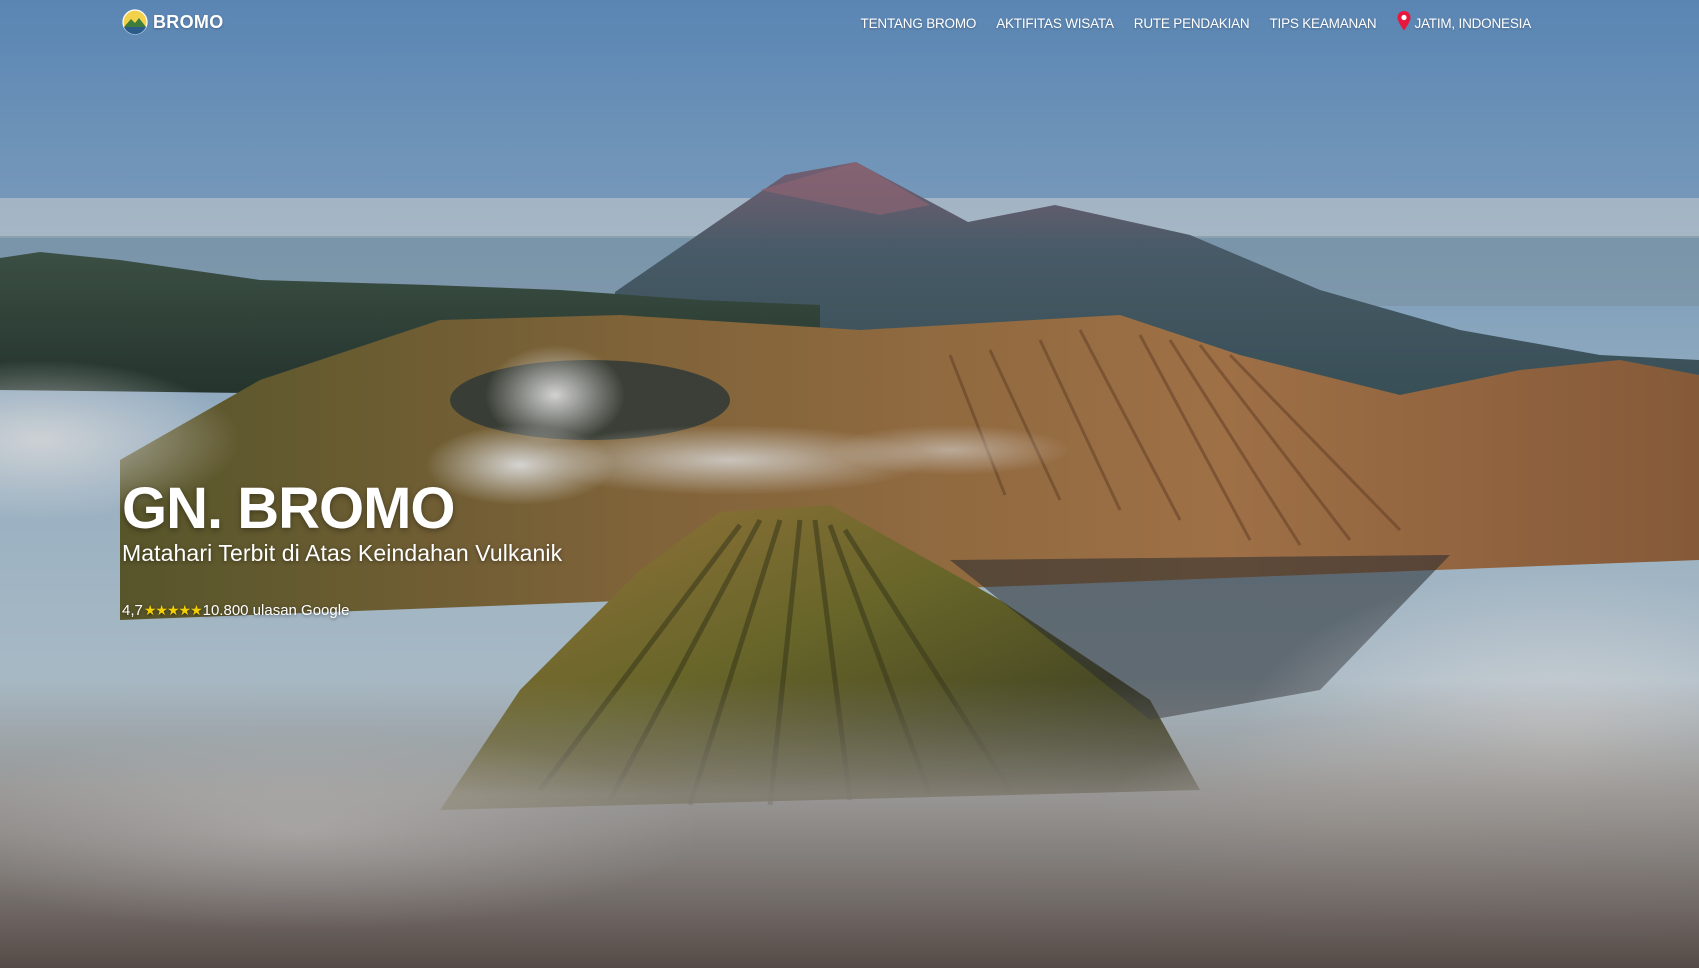 This screenshot has width=1699, height=968. I want to click on nav-item-tips-keamanan: TIPS KEAMANAN, so click(1323, 23).